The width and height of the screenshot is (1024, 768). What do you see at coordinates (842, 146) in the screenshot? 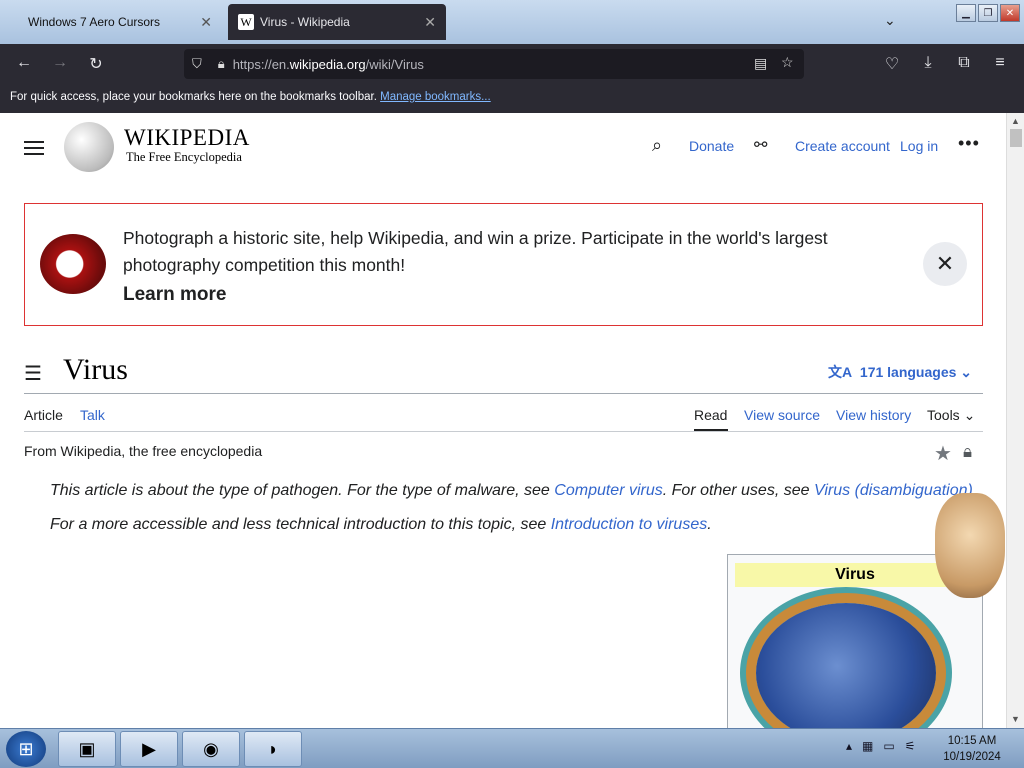
I see `create-account-link: Create account` at bounding box center [842, 146].